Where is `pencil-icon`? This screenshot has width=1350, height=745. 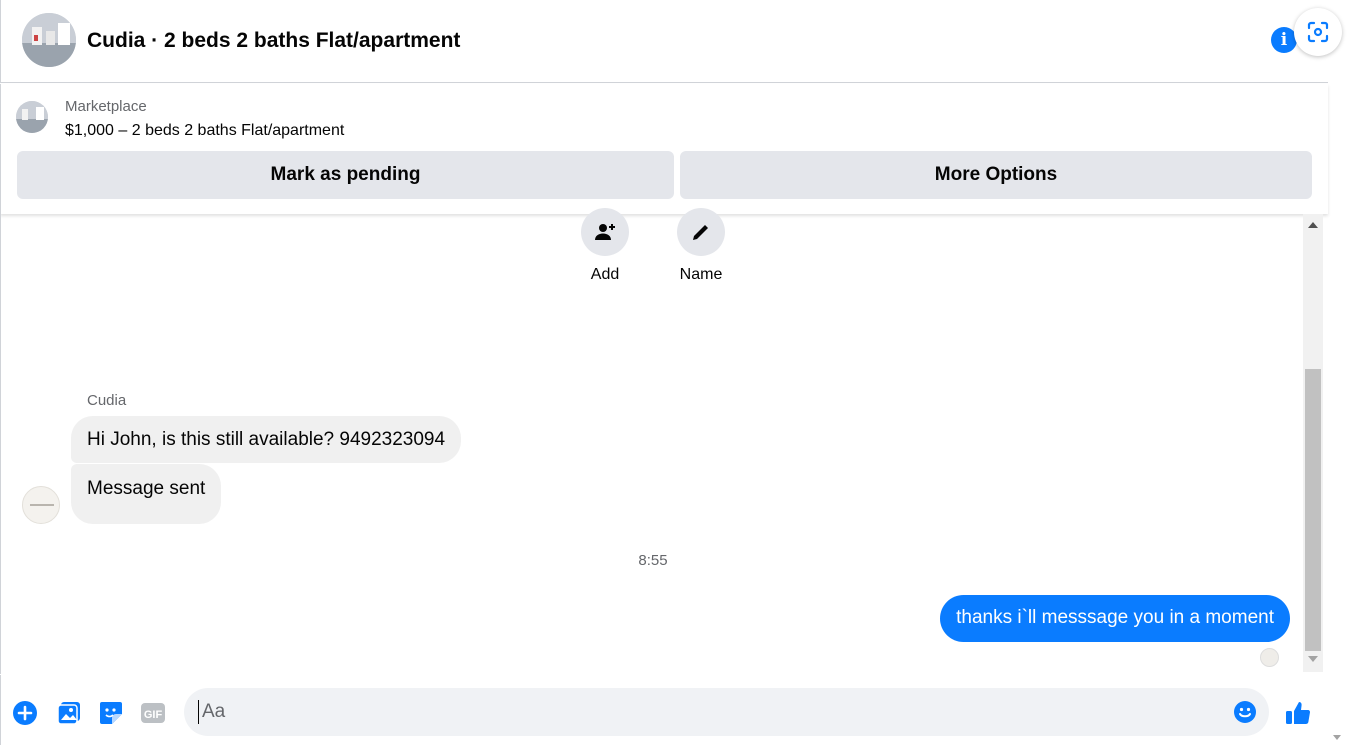 pencil-icon is located at coordinates (701, 232).